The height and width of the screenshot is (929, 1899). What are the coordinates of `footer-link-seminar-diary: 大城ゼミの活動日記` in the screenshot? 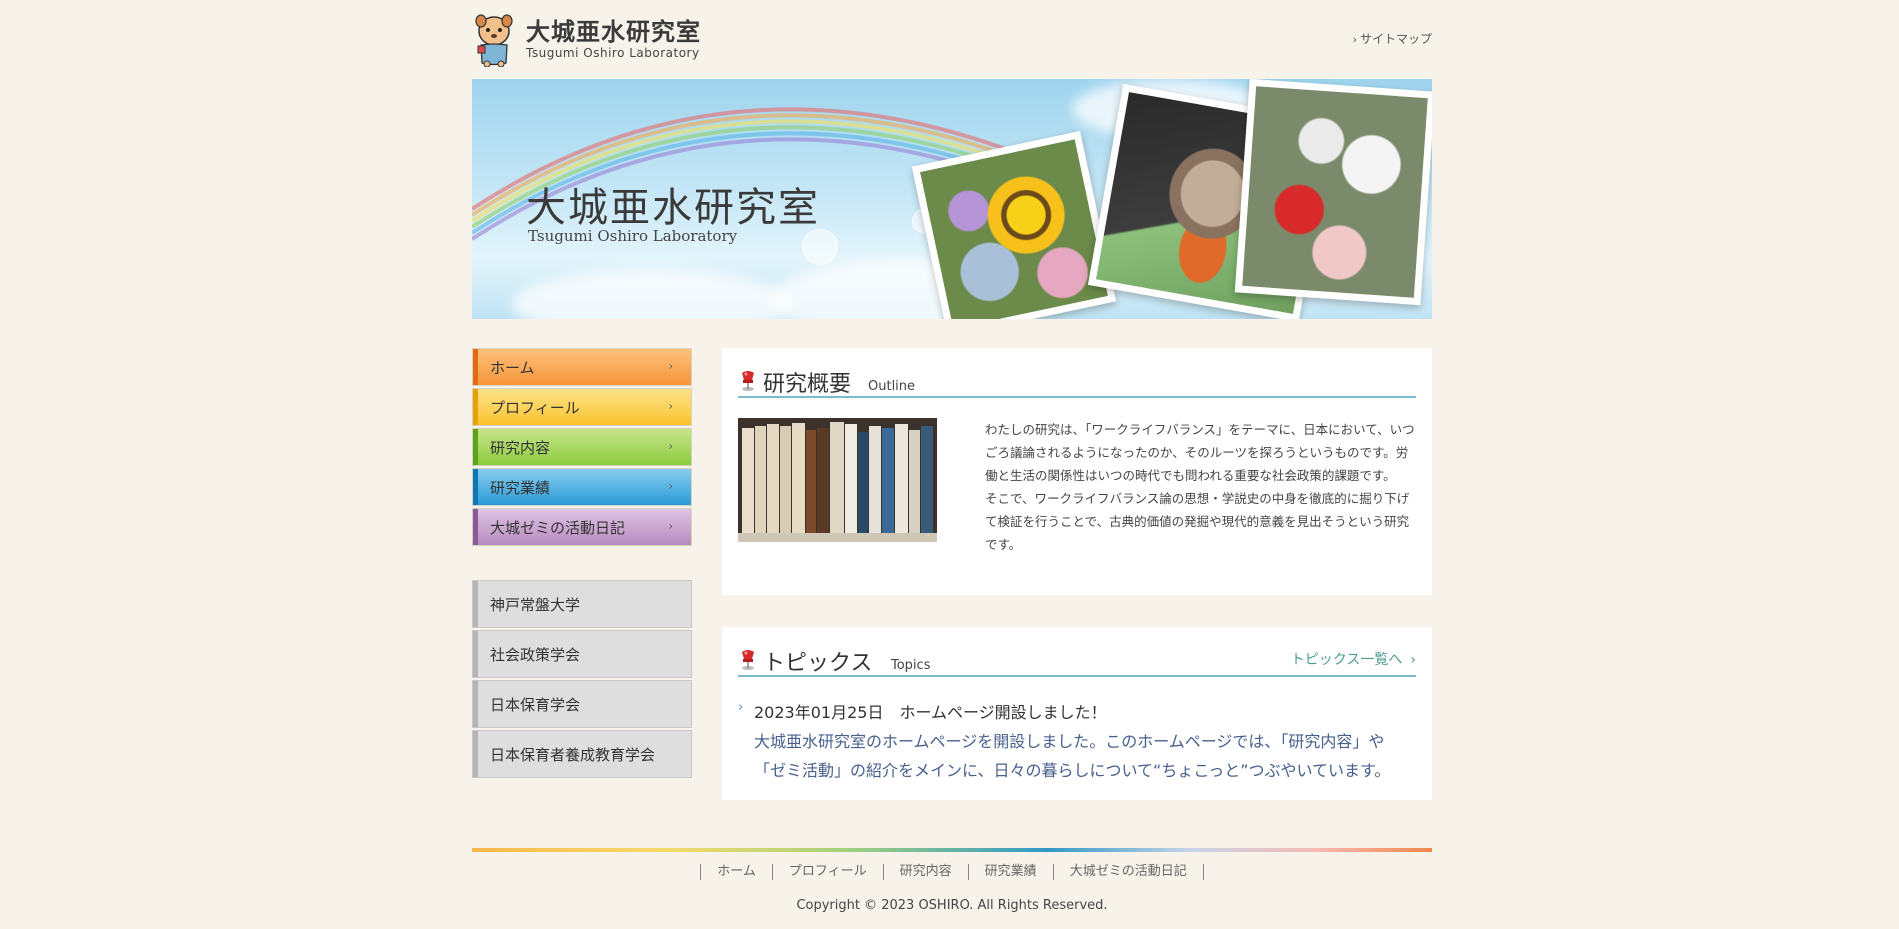 It's located at (1128, 872).